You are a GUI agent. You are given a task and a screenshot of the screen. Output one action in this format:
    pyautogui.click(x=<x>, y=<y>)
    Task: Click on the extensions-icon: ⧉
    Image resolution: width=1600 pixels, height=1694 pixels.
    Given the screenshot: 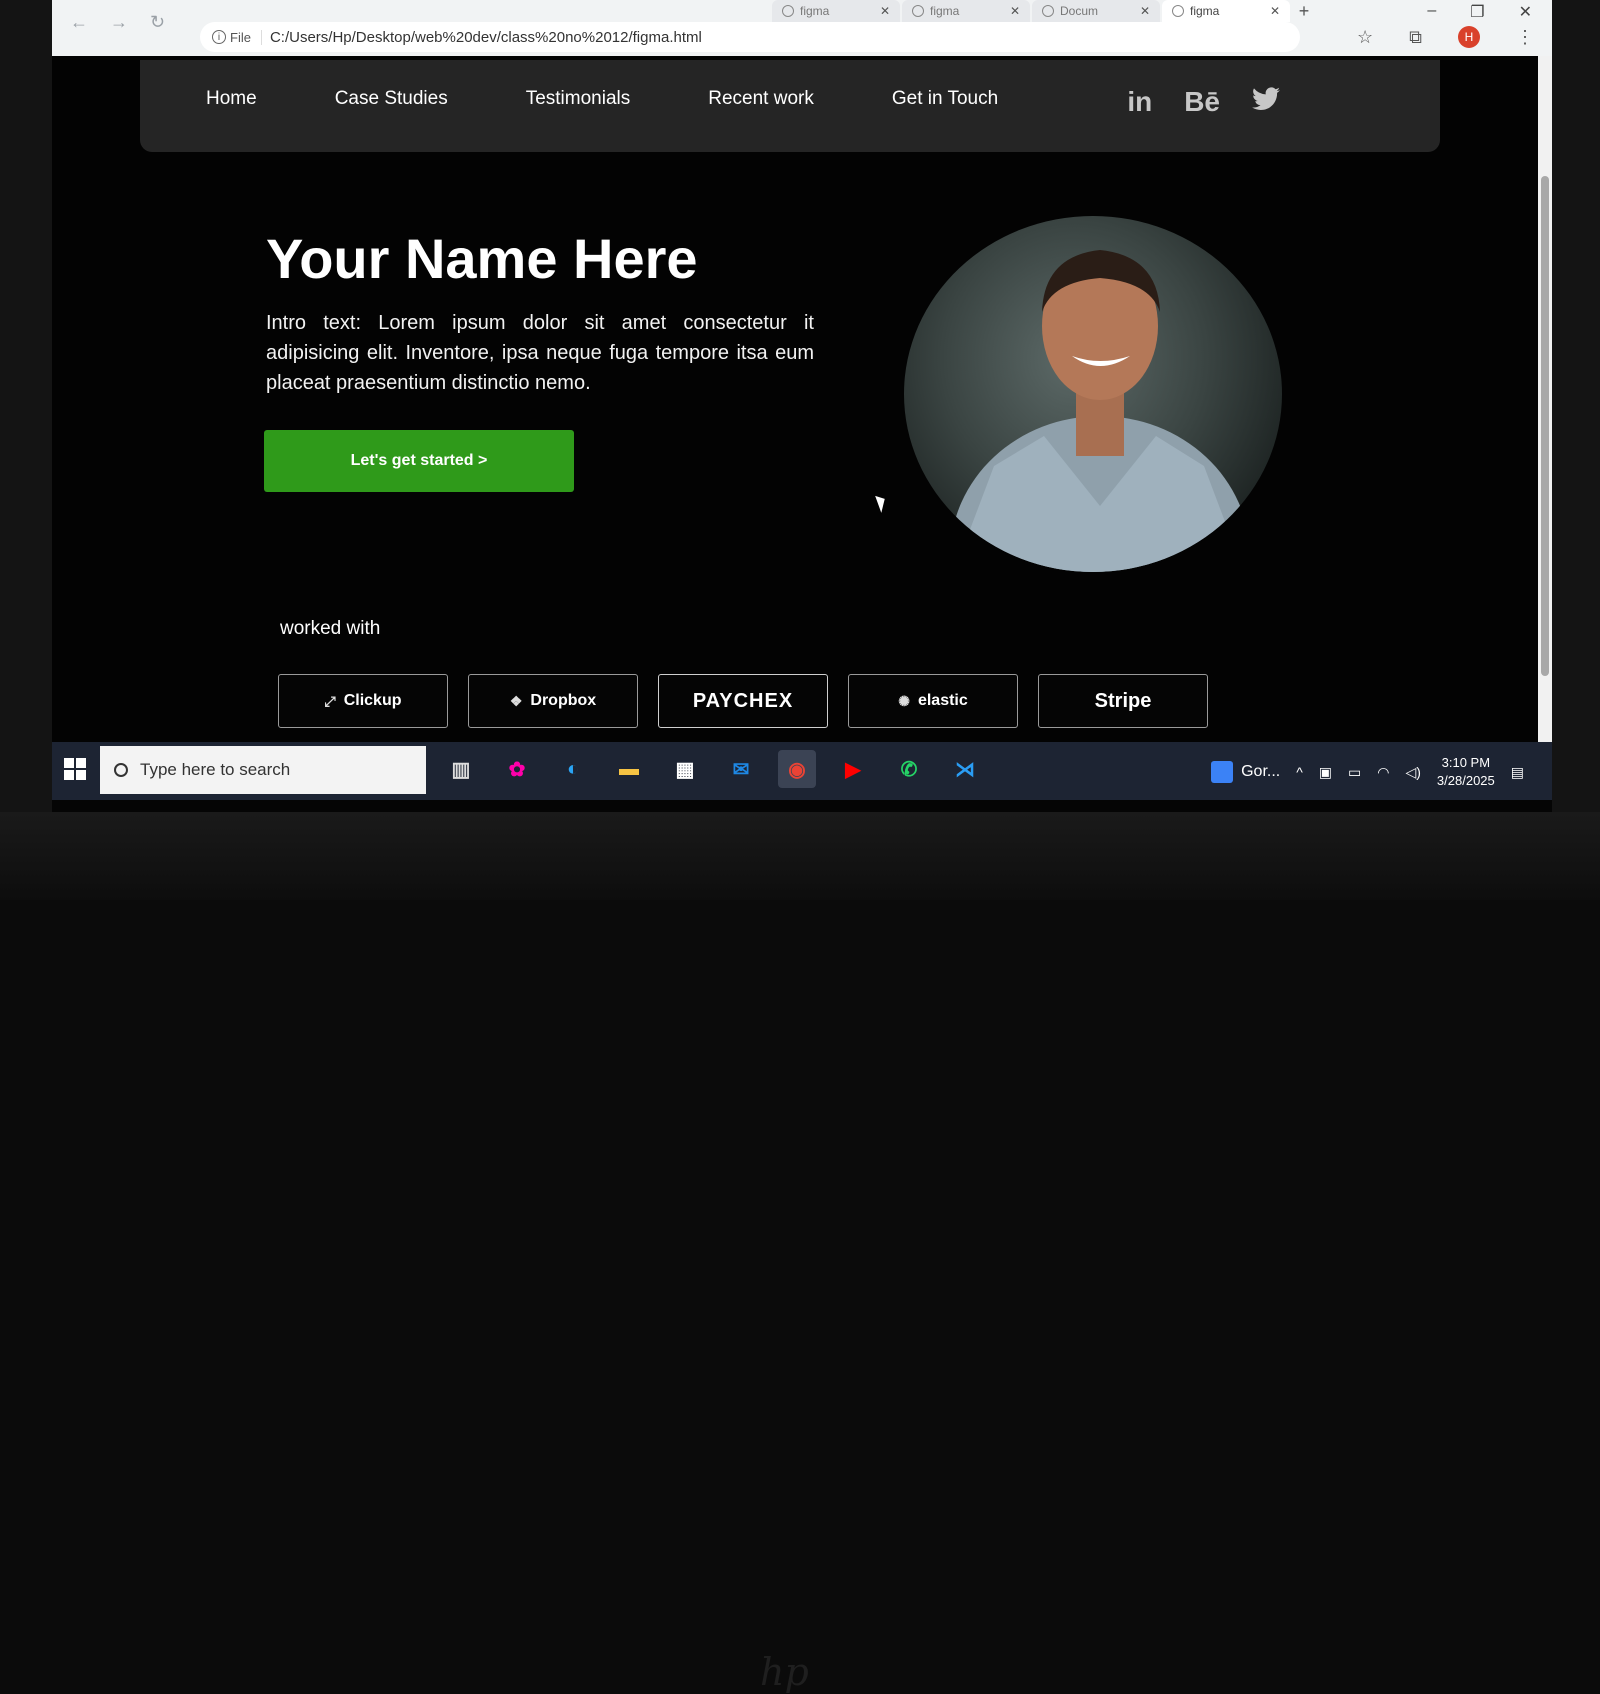 What is the action you would take?
    pyautogui.click(x=1415, y=37)
    